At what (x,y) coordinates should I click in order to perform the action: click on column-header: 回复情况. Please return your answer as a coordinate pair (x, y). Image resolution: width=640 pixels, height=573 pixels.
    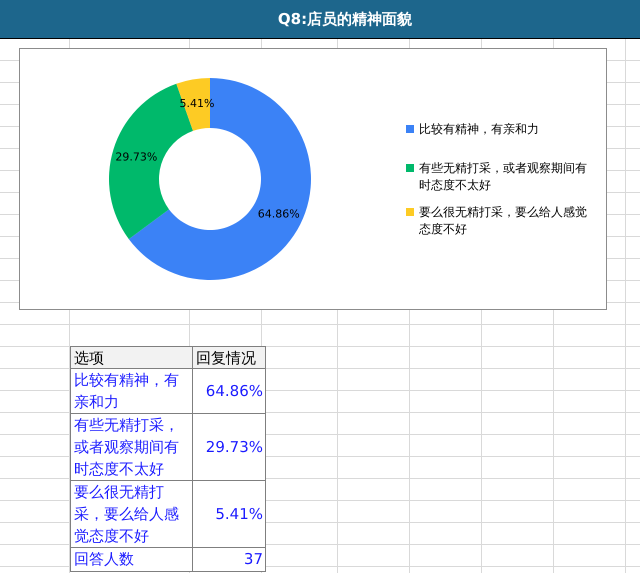
    Looking at the image, I should click on (229, 357).